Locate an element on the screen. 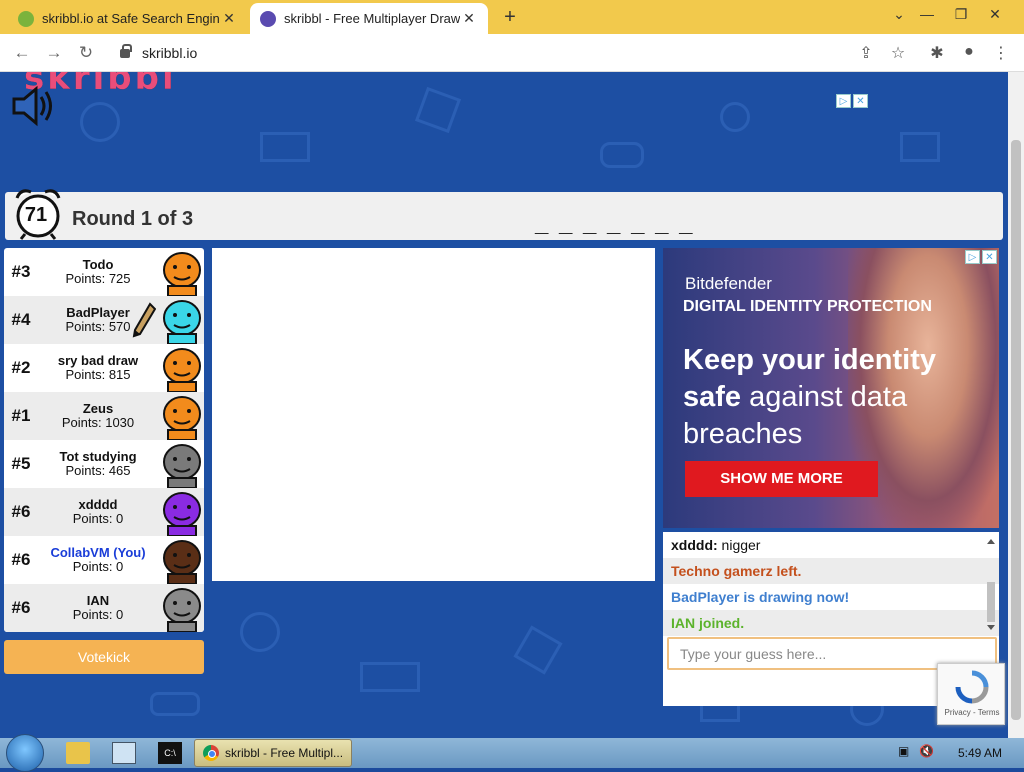  player-info: Tot studying Points: 465 is located at coordinates (98, 464).